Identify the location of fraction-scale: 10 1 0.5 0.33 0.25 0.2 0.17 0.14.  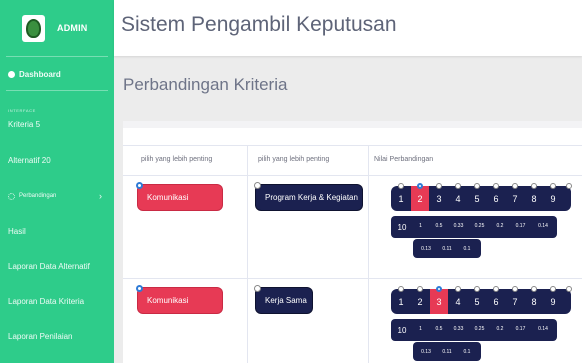
(474, 227).